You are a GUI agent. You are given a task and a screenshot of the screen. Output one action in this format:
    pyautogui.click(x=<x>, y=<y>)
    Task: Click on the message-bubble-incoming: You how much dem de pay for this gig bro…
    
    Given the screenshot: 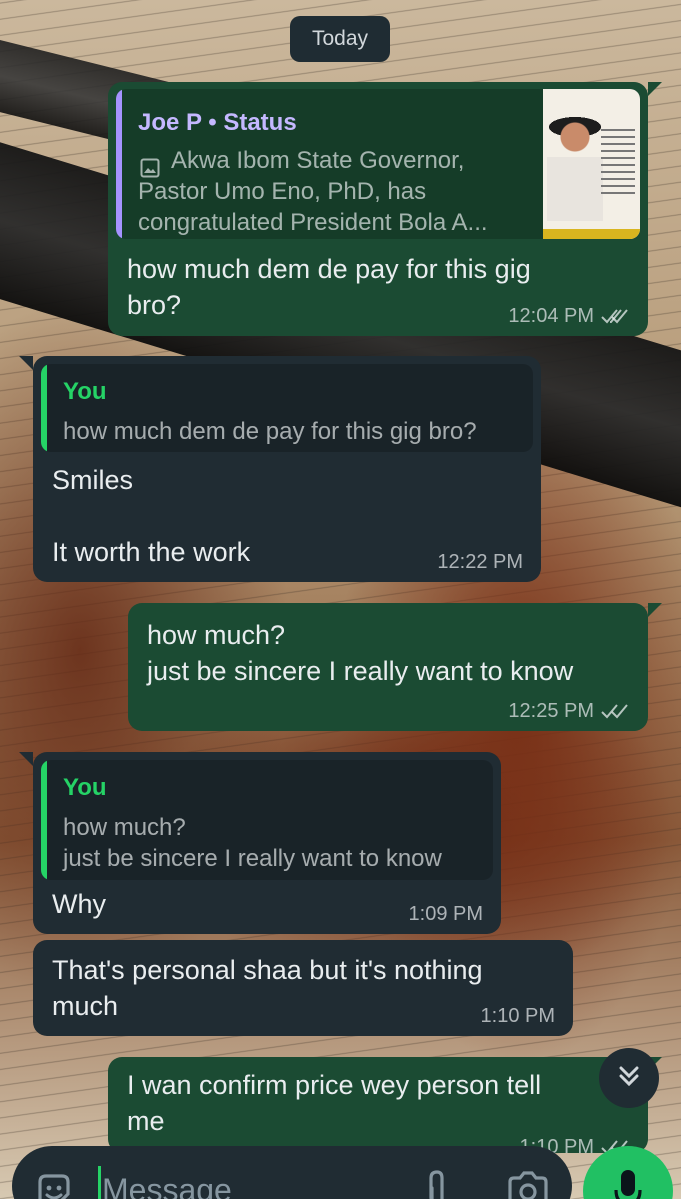 What is the action you would take?
    pyautogui.click(x=280, y=469)
    